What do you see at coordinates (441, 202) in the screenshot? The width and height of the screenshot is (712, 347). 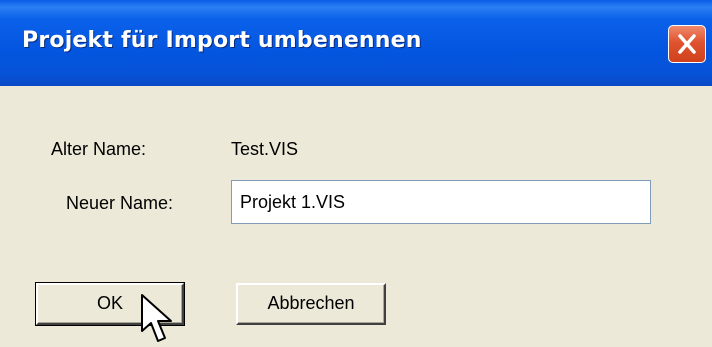 I see `new-name-input` at bounding box center [441, 202].